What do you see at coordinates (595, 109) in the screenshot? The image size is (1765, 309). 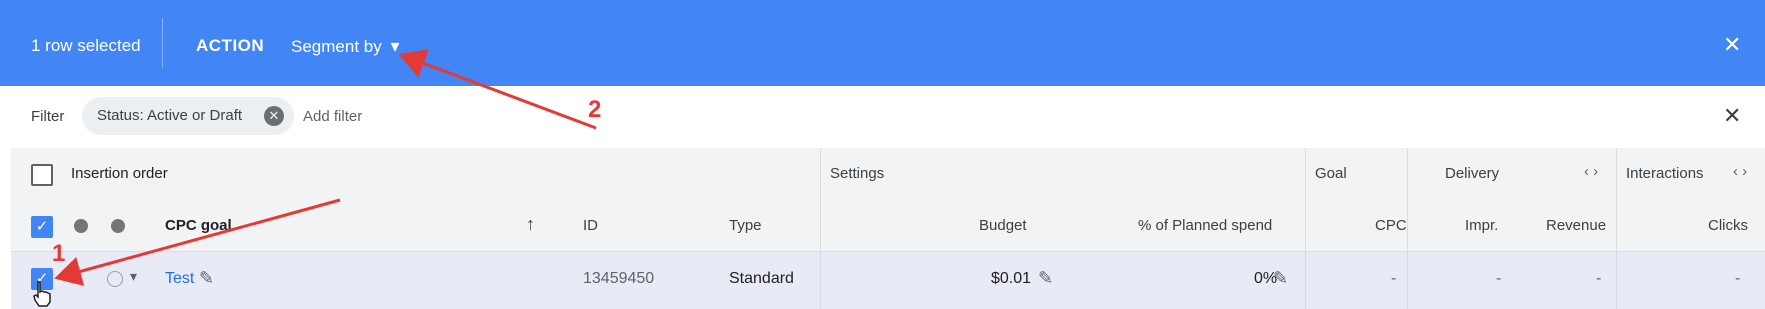 I see `annotation-label-2: 2` at bounding box center [595, 109].